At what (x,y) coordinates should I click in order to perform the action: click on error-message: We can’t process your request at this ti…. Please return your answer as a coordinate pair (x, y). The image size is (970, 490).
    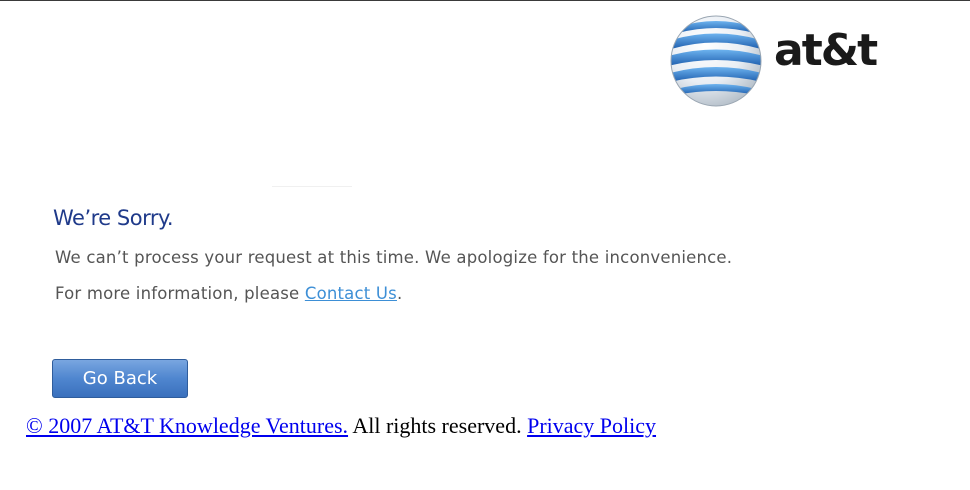
    Looking at the image, I should click on (394, 257).